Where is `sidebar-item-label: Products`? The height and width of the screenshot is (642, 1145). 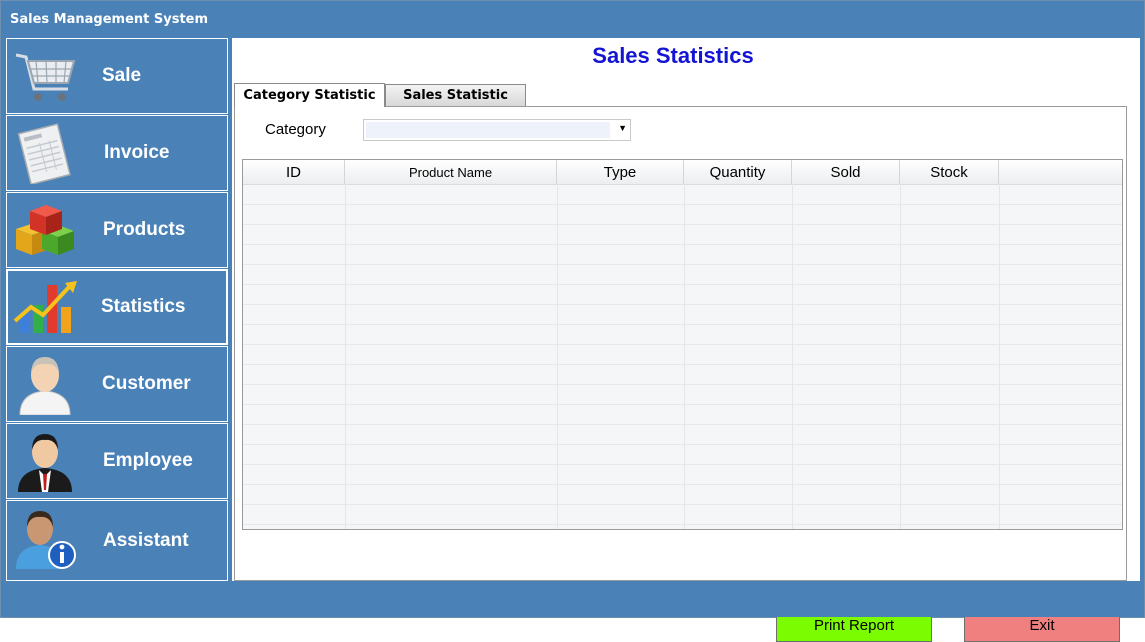 sidebar-item-label: Products is located at coordinates (144, 229).